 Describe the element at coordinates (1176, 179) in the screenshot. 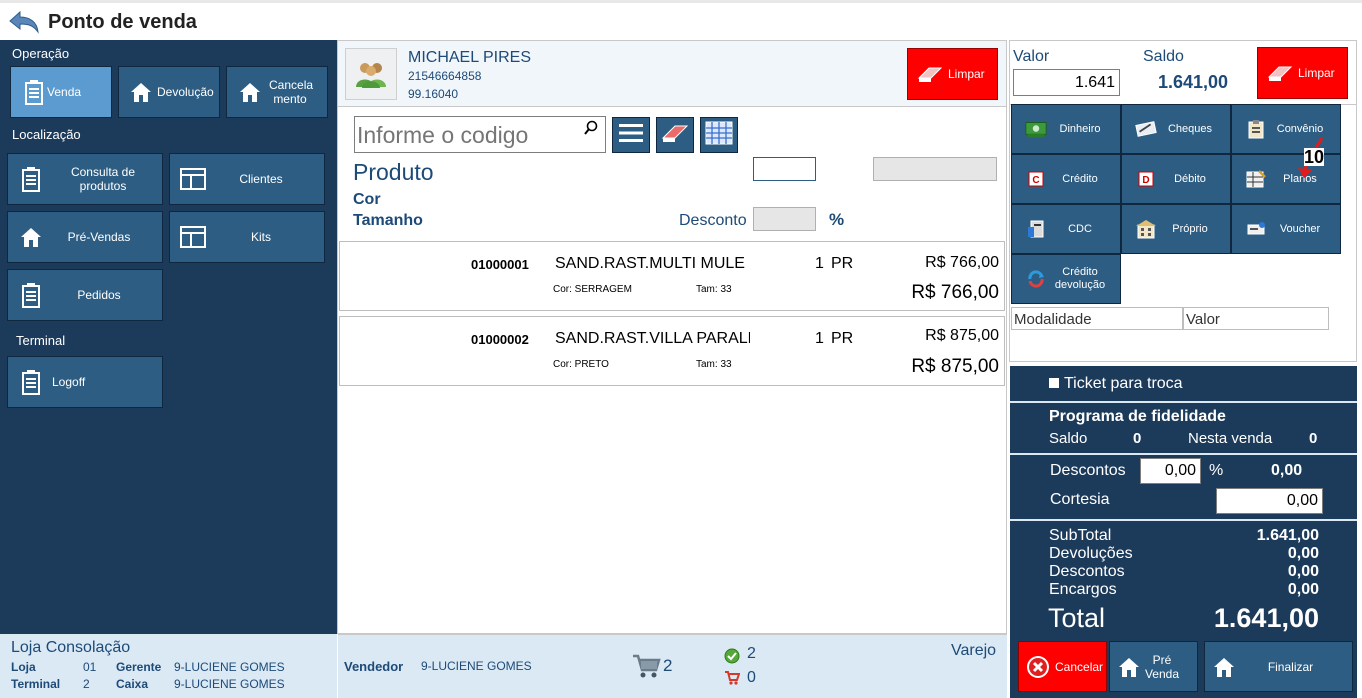

I see `debito-button: D Débito` at that location.